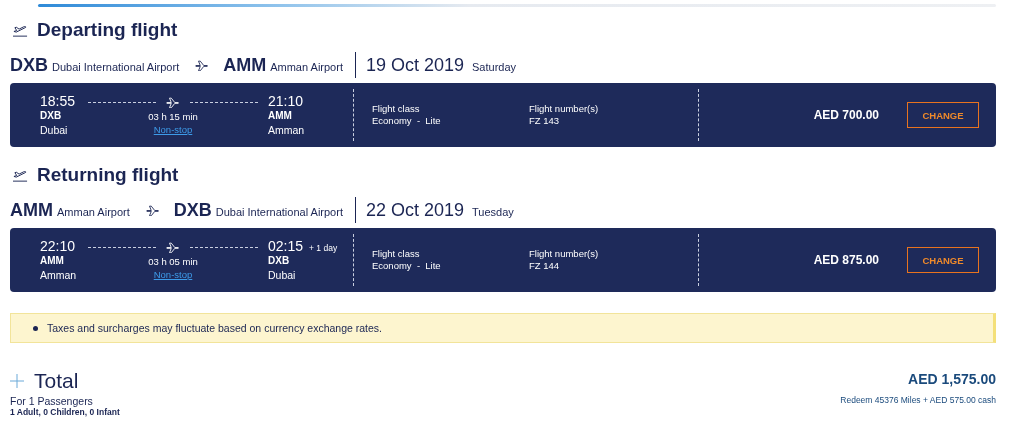 The height and width of the screenshot is (430, 1024). I want to click on miles-redeem-text: Redeem 45376 Miles + AED 575.00 cash, so click(918, 400).